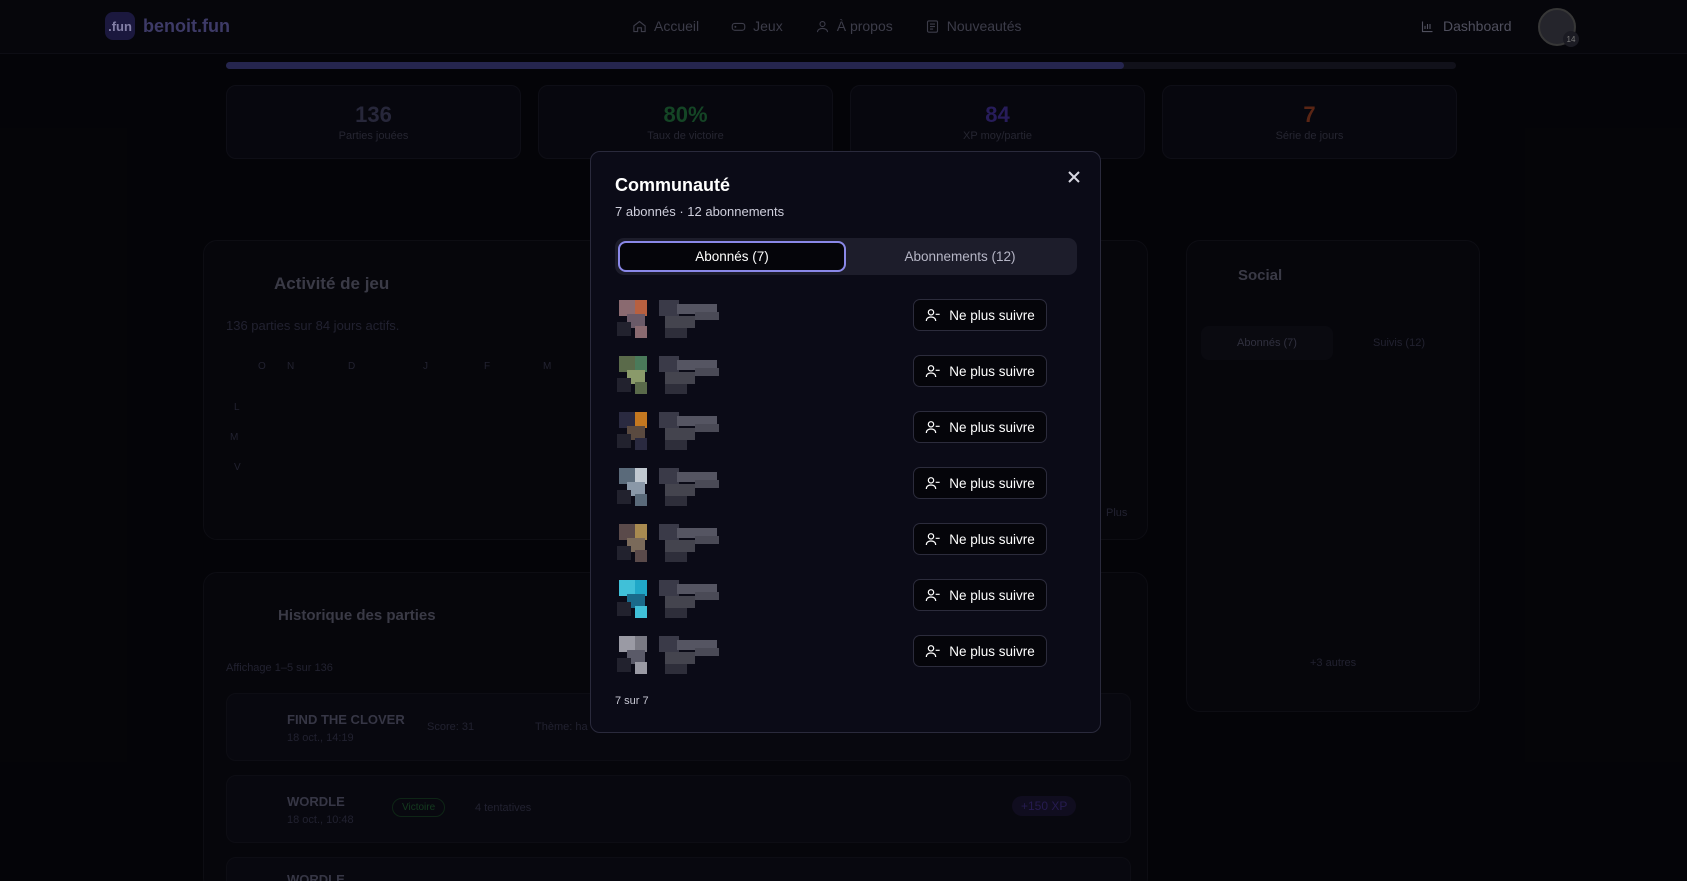 This screenshot has width=1687, height=881. I want to click on tab-following: Abonnements (12), so click(960, 256).